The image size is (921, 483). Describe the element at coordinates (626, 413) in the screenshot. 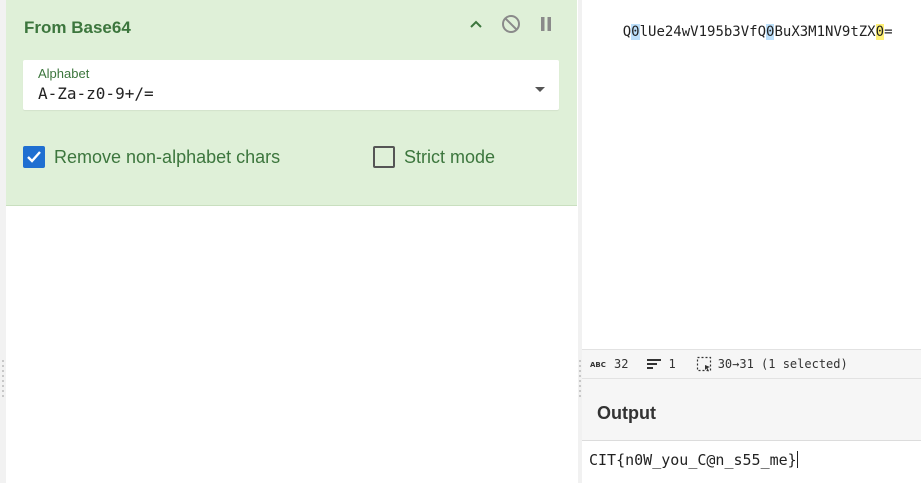

I see `output-title: Output` at that location.